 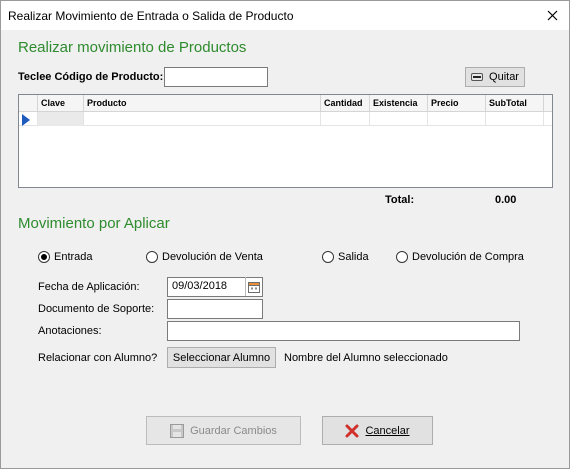 I want to click on cancelar-label: Cancelar, so click(x=387, y=430).